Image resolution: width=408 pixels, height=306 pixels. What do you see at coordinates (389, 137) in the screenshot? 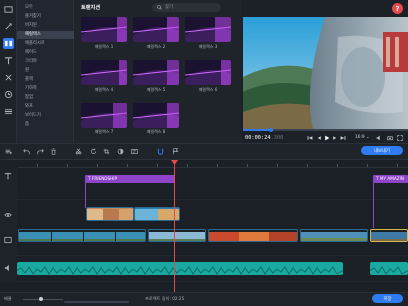
I see `snapshot-icon` at bounding box center [389, 137].